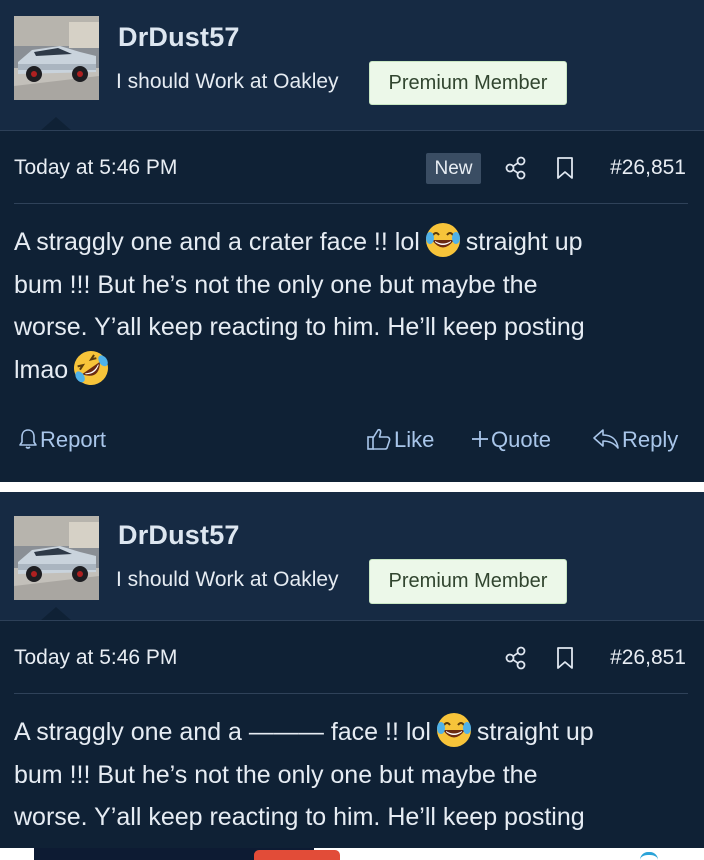 This screenshot has height=860, width=704. What do you see at coordinates (379, 439) in the screenshot?
I see `thumbs-up-icon` at bounding box center [379, 439].